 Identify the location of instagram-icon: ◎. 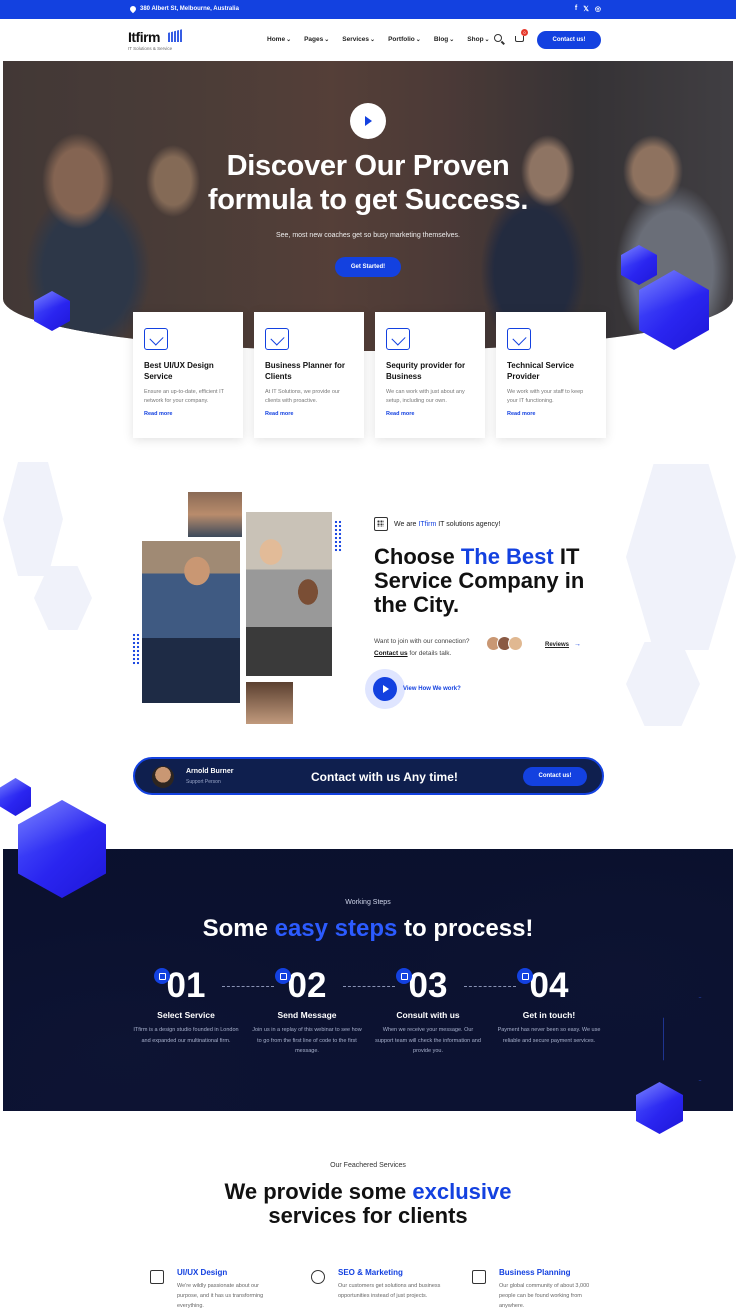
(598, 9).